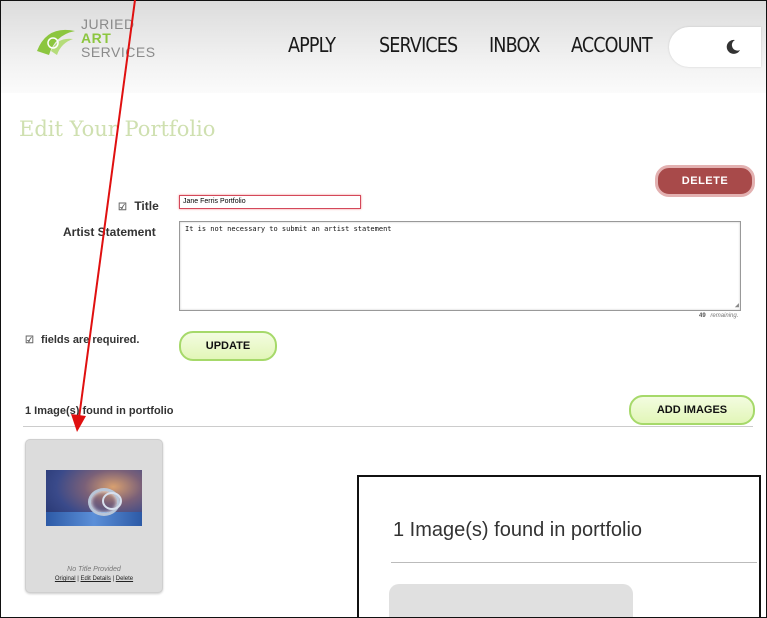 The width and height of the screenshot is (767, 618). What do you see at coordinates (724, 316) in the screenshot?
I see `chars-remaining-label: remaining.` at bounding box center [724, 316].